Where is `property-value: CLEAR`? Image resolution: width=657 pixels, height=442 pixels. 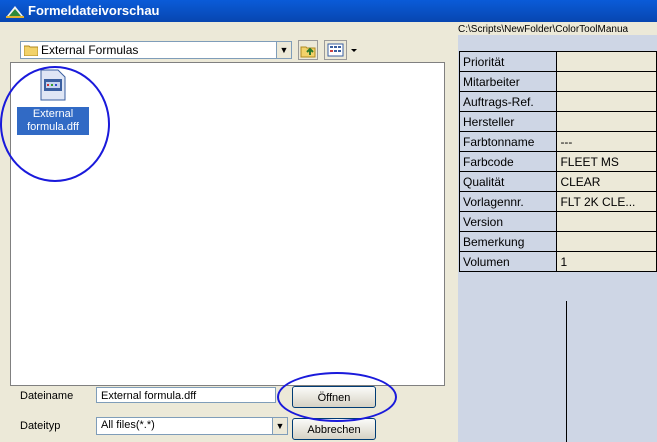 property-value: CLEAR is located at coordinates (606, 181).